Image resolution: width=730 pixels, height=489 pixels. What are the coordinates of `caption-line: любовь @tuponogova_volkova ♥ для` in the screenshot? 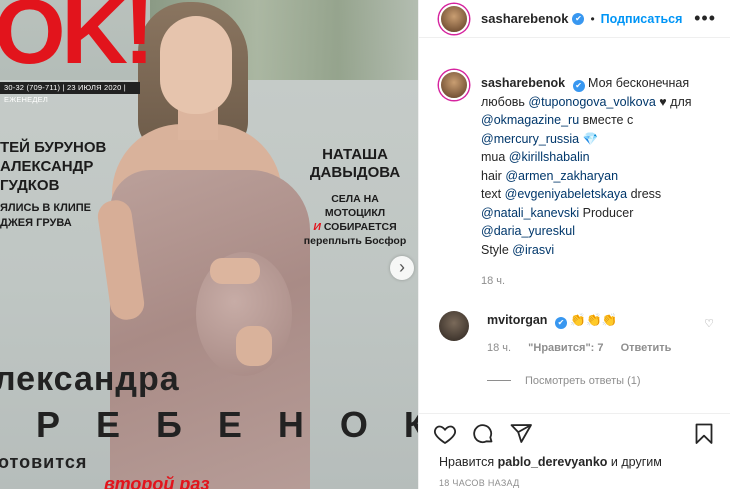 It's located at (586, 102).